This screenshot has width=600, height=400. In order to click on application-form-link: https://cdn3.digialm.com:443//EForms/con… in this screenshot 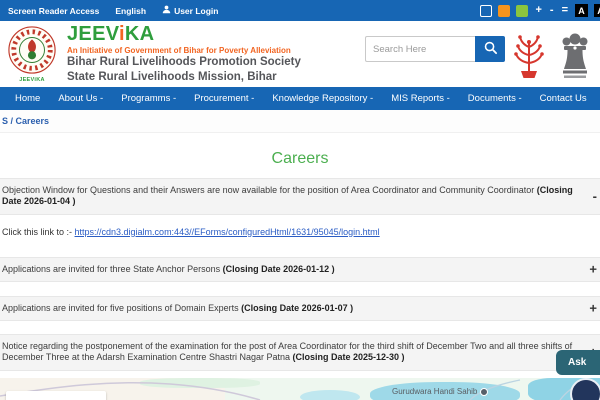, I will do `click(227, 232)`.